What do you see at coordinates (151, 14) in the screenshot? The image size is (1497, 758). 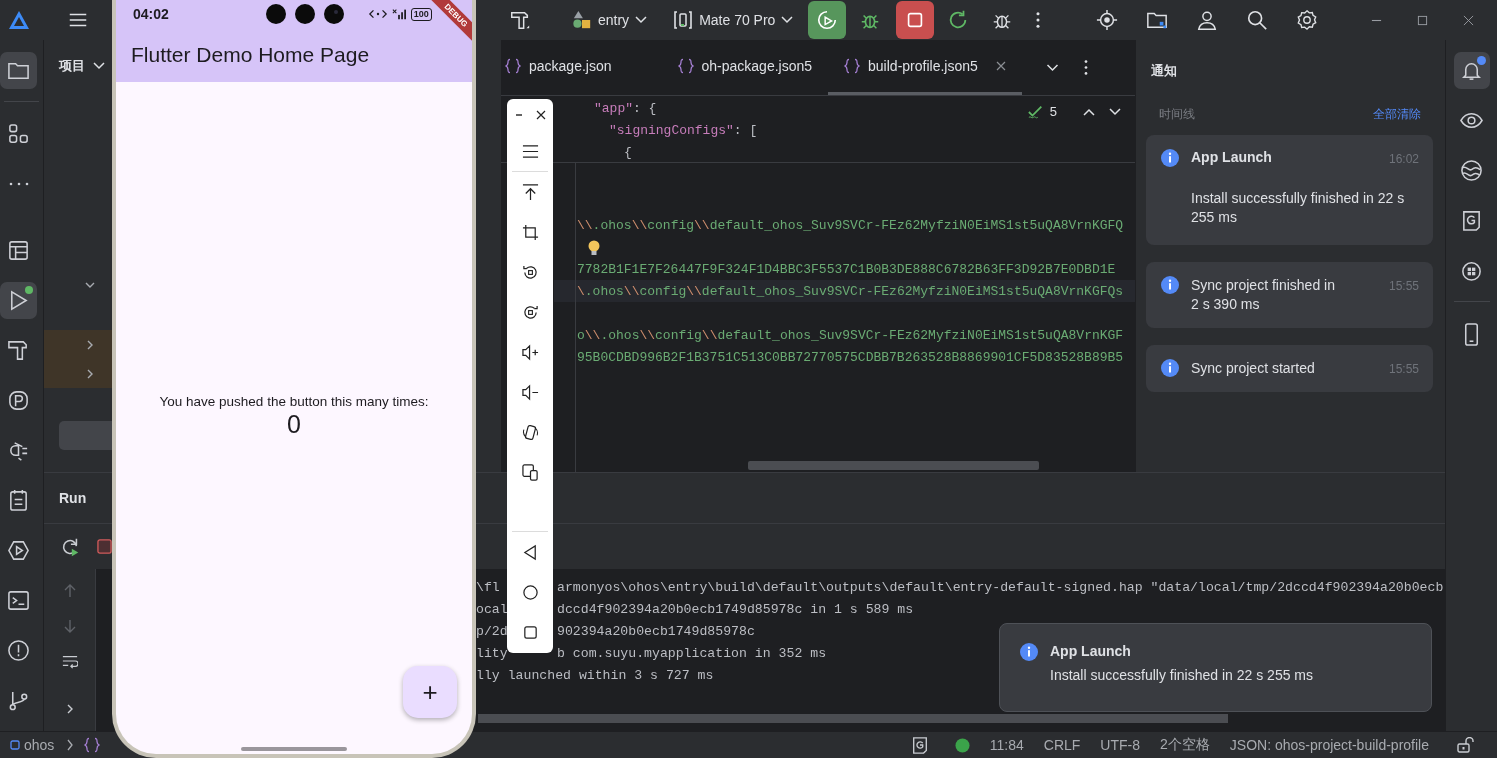 I see `status-time: 04:02` at bounding box center [151, 14].